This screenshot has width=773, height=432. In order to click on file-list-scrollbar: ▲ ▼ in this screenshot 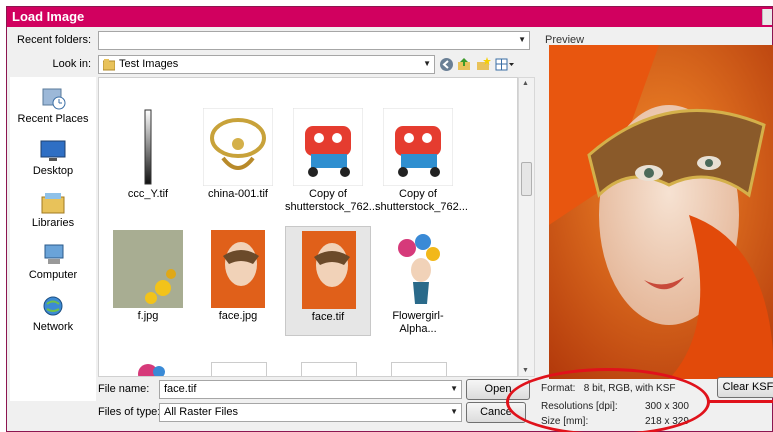, I will do `click(526, 227)`.